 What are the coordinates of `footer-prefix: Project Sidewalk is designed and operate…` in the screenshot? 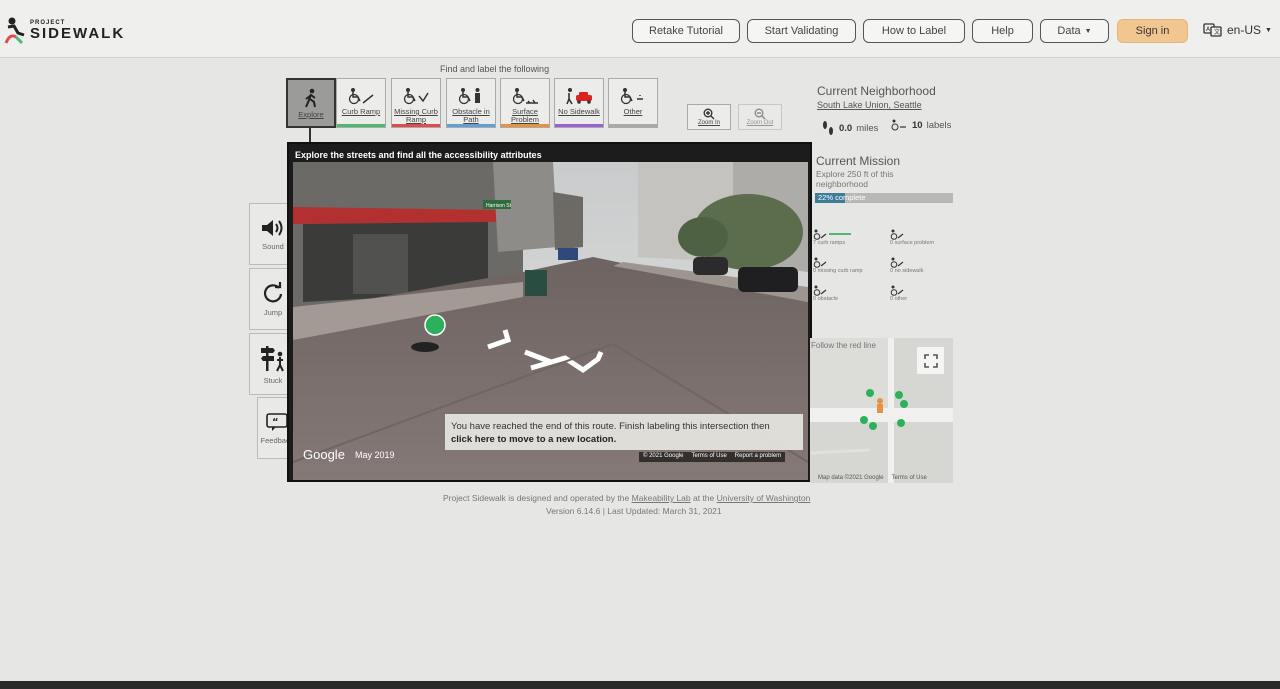 It's located at (536, 498).